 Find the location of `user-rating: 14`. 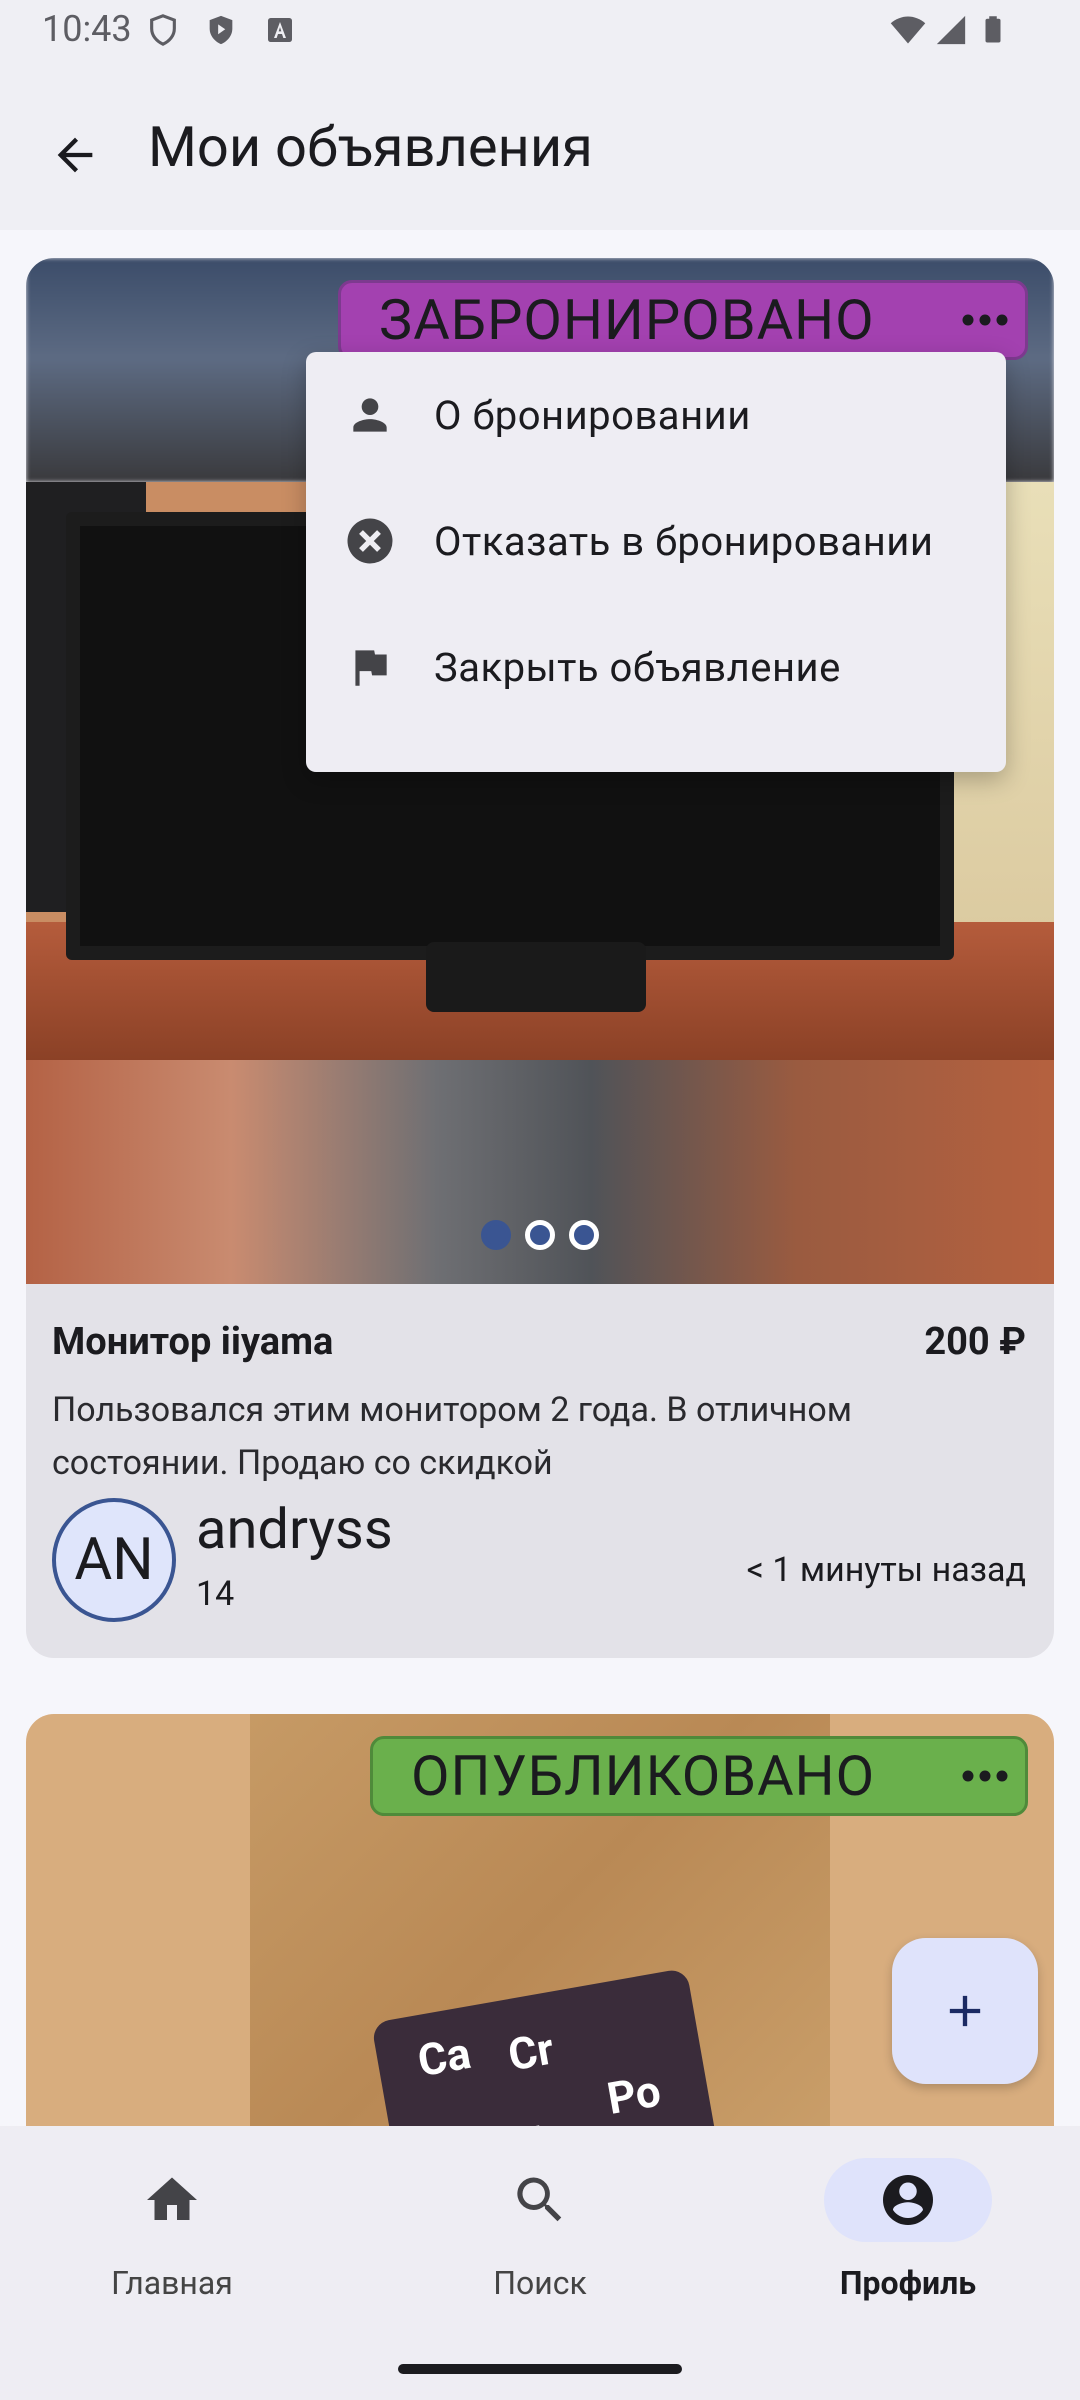

user-rating: 14 is located at coordinates (215, 1594).